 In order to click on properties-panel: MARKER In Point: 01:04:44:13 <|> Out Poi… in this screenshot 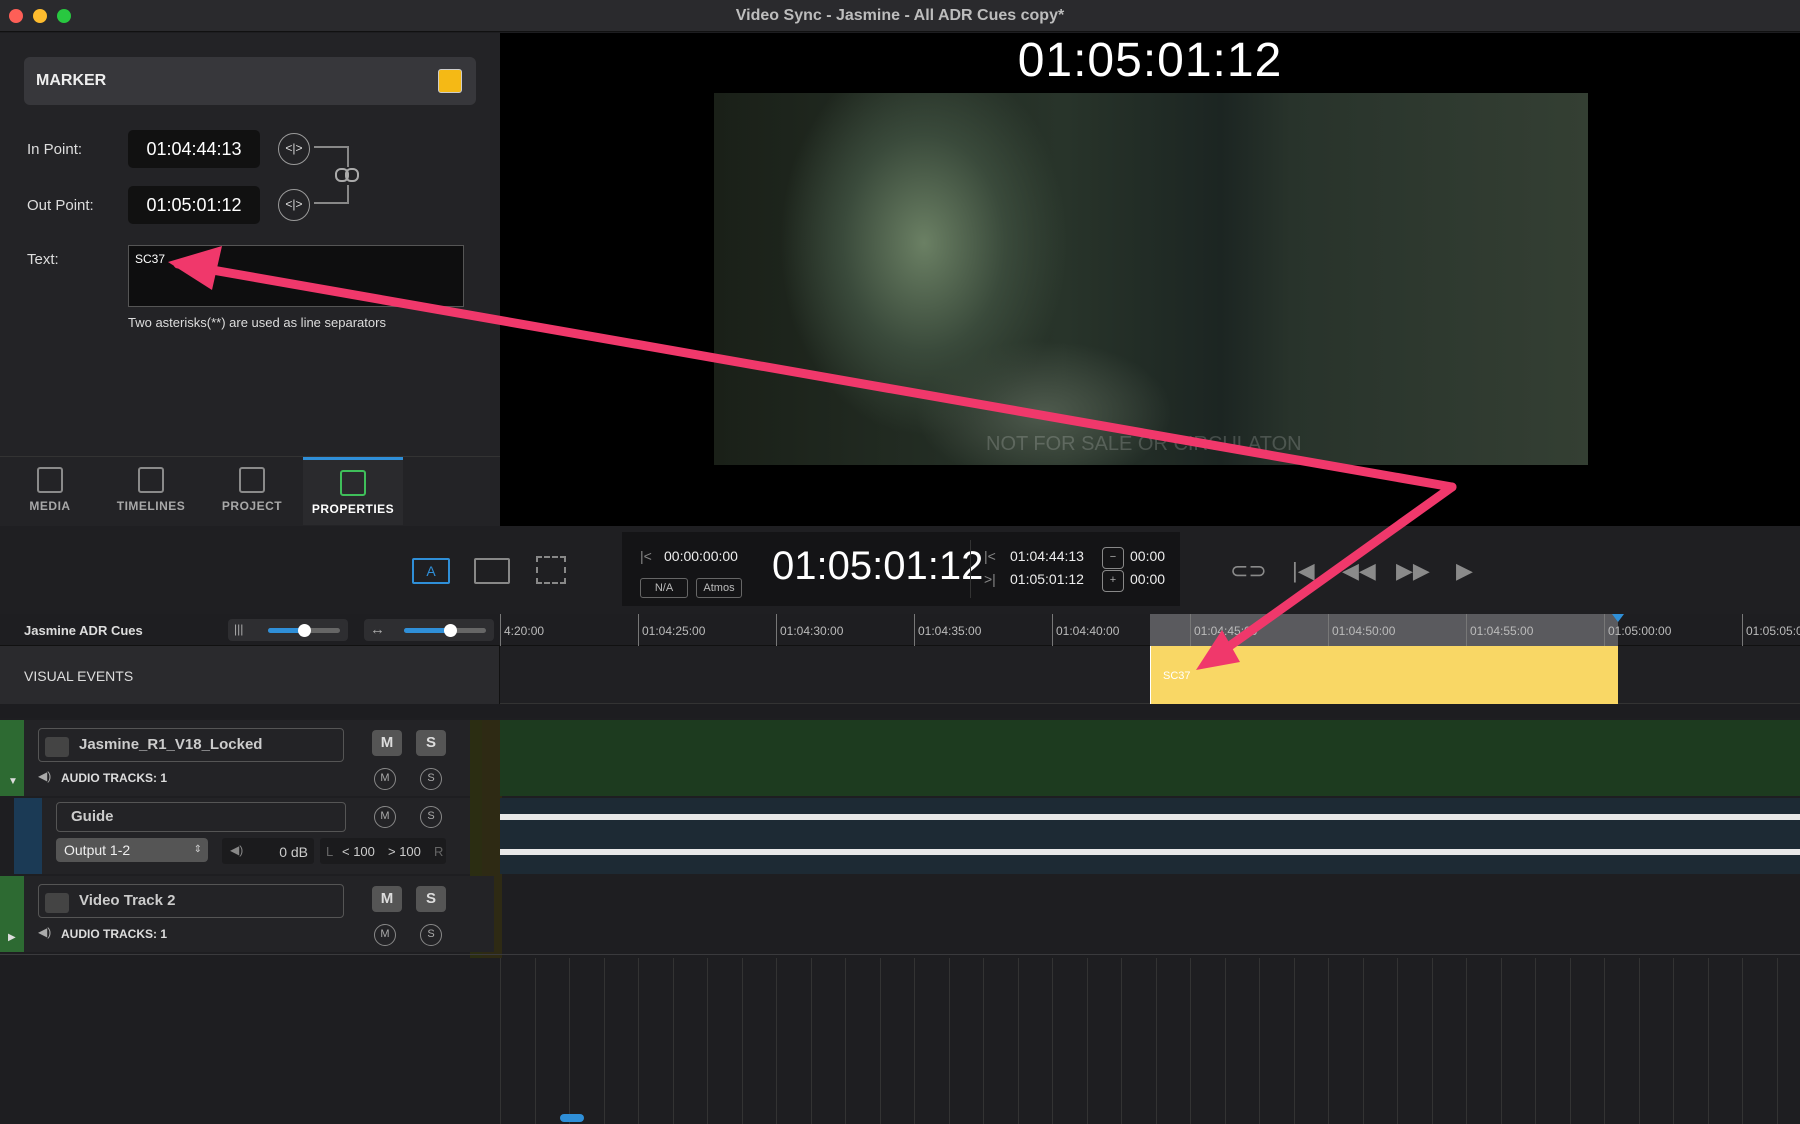, I will do `click(250, 244)`.